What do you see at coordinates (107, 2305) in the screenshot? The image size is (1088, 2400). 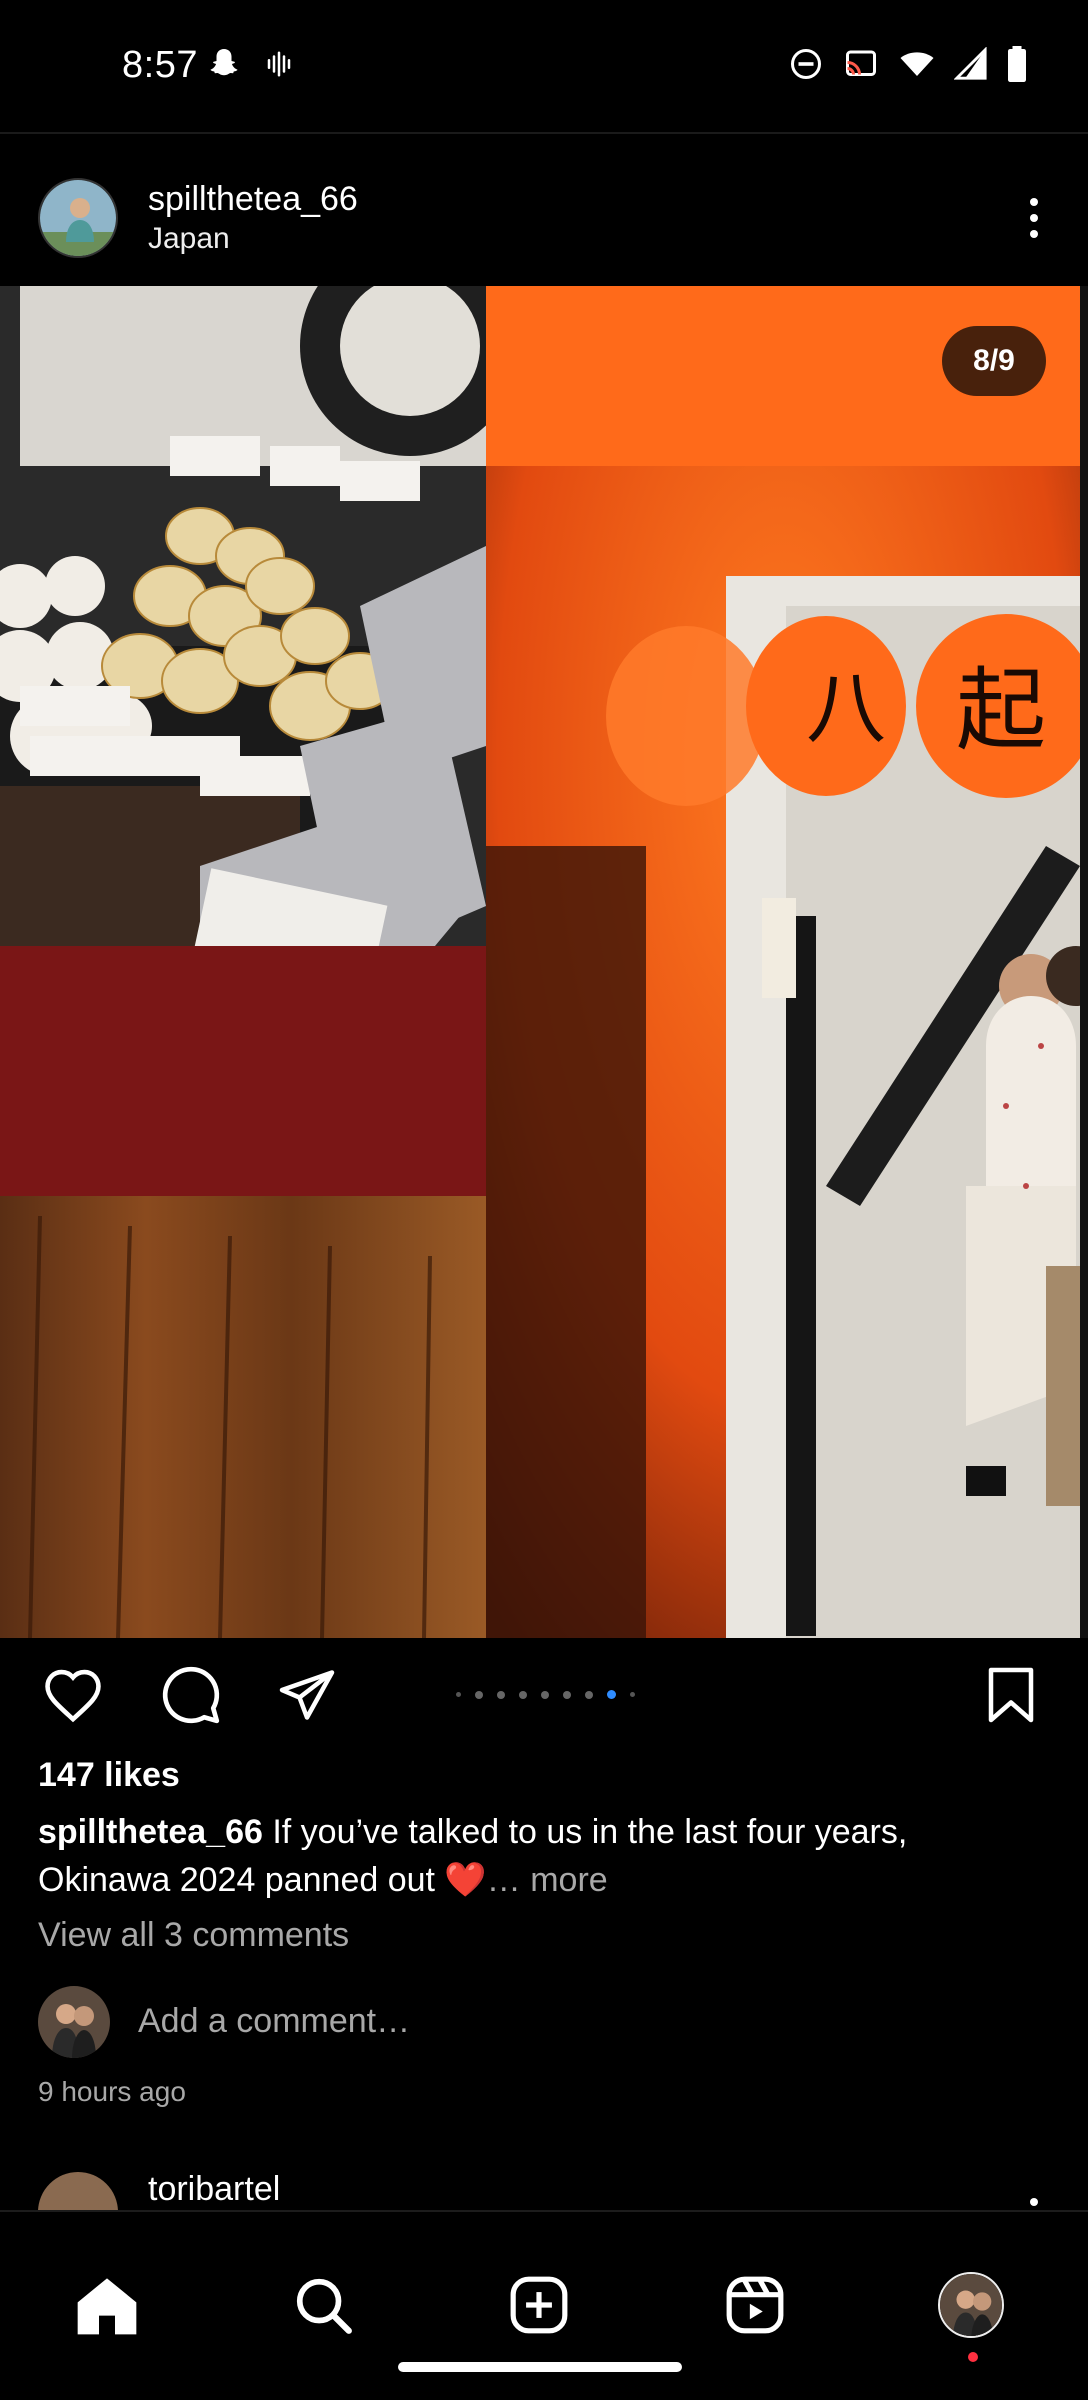 I see `home-icon` at bounding box center [107, 2305].